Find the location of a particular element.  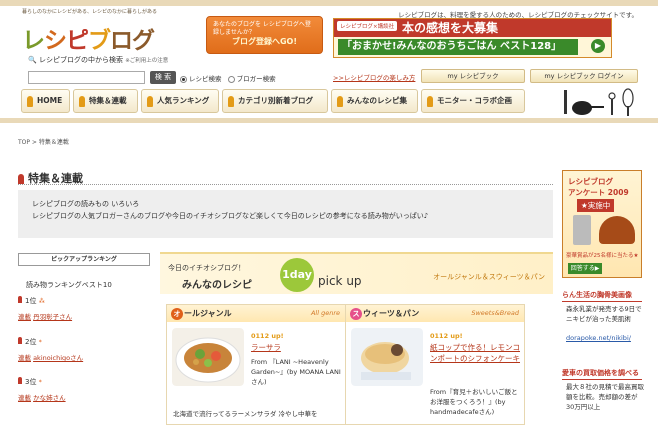

promo-cta: ブログ登録へGO! is located at coordinates (264, 42).